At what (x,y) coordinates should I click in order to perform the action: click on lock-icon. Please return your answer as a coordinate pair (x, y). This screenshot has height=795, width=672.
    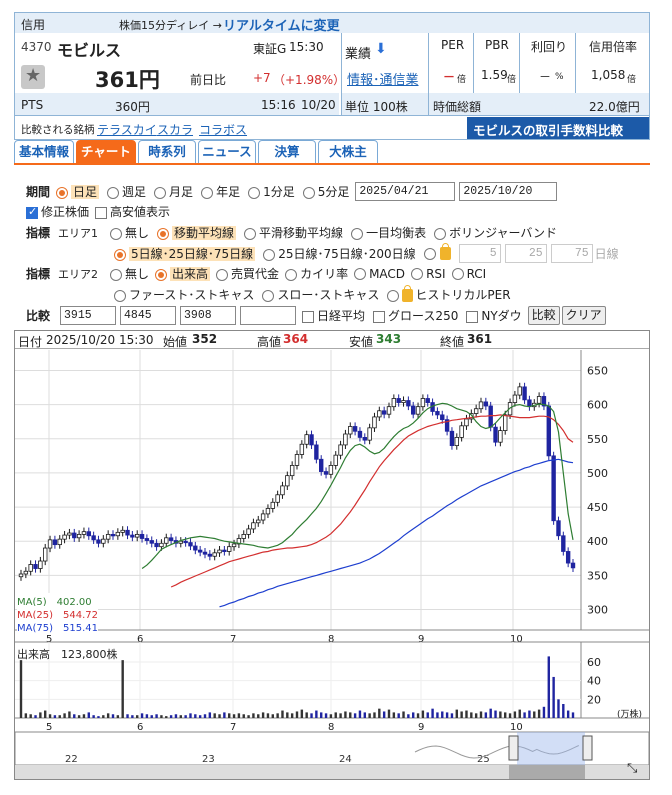
    Looking at the image, I should click on (445, 251).